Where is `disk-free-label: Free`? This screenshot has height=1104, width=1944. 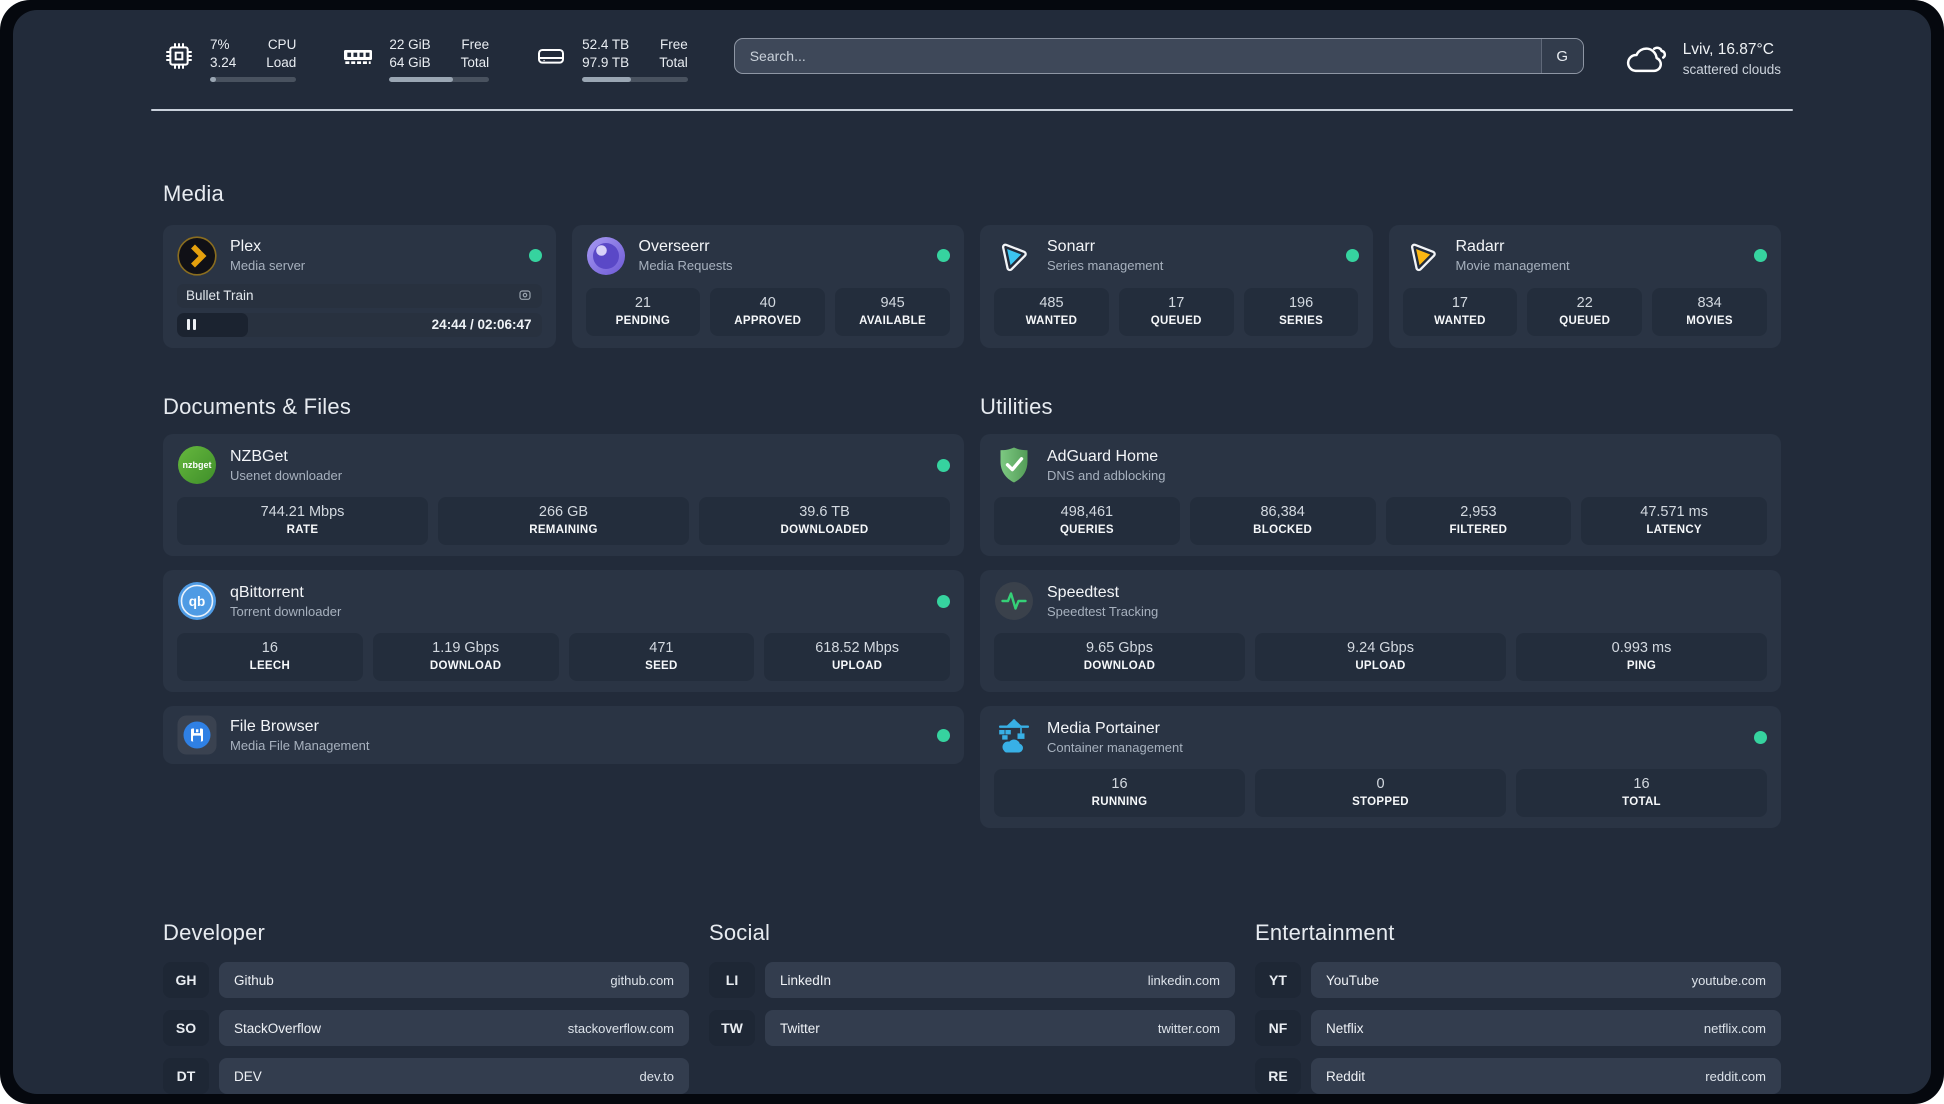 disk-free-label: Free is located at coordinates (673, 44).